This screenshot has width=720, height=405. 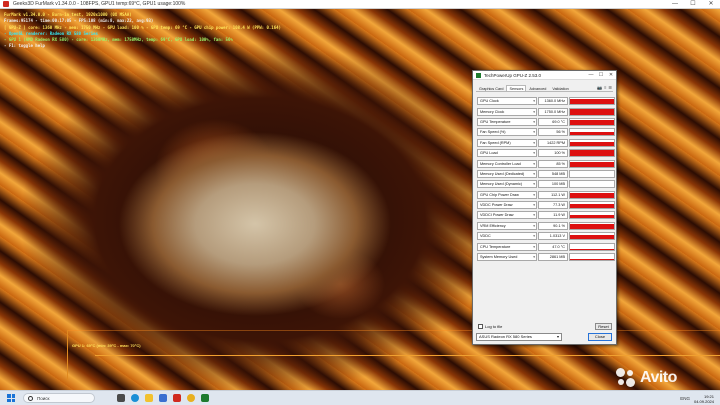 What do you see at coordinates (491, 88) in the screenshot?
I see `tab-graphics-card: Graphics Card` at bounding box center [491, 88].